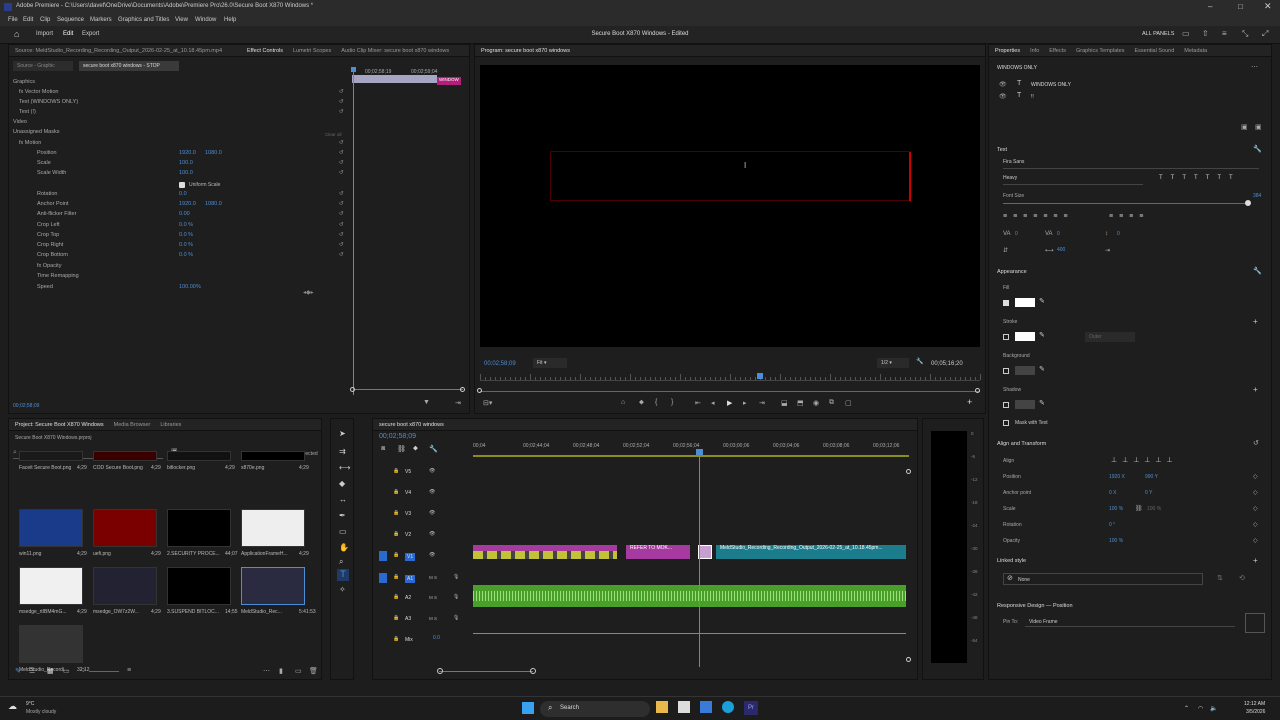 This screenshot has width=1280, height=720. What do you see at coordinates (1242, 578) in the screenshot?
I see `sync-style-icon: ⟲` at bounding box center [1242, 578].